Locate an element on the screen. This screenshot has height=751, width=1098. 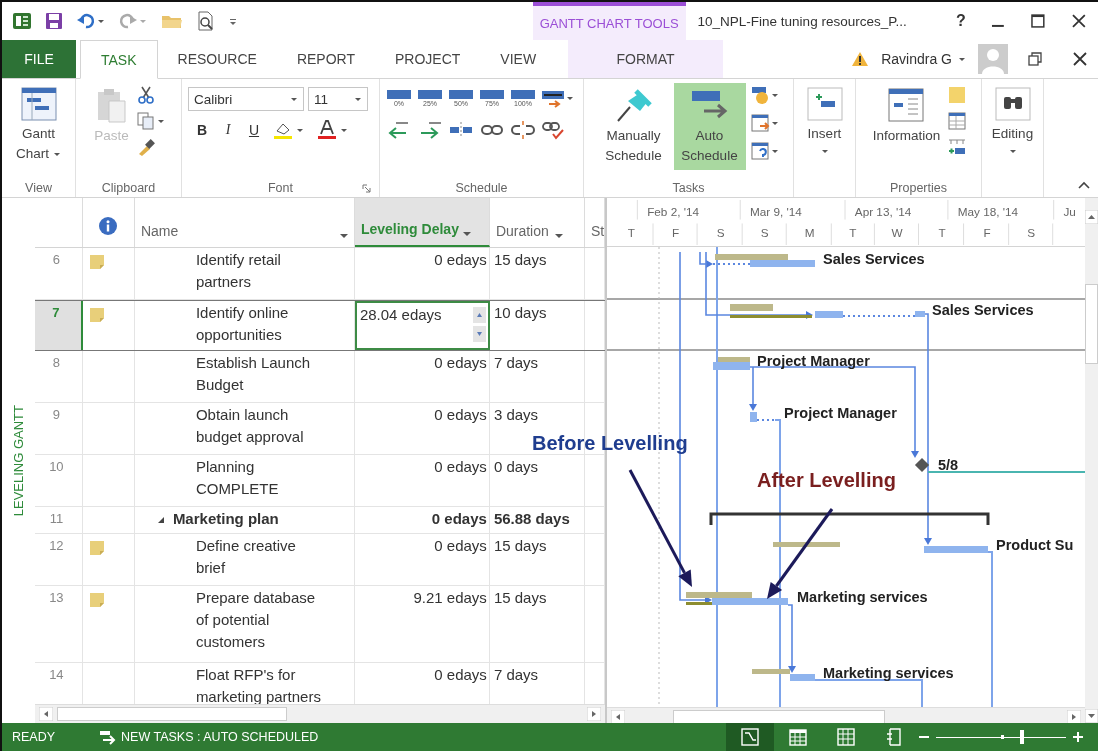
table-cell: 0 edays is located at coordinates (422, 520).